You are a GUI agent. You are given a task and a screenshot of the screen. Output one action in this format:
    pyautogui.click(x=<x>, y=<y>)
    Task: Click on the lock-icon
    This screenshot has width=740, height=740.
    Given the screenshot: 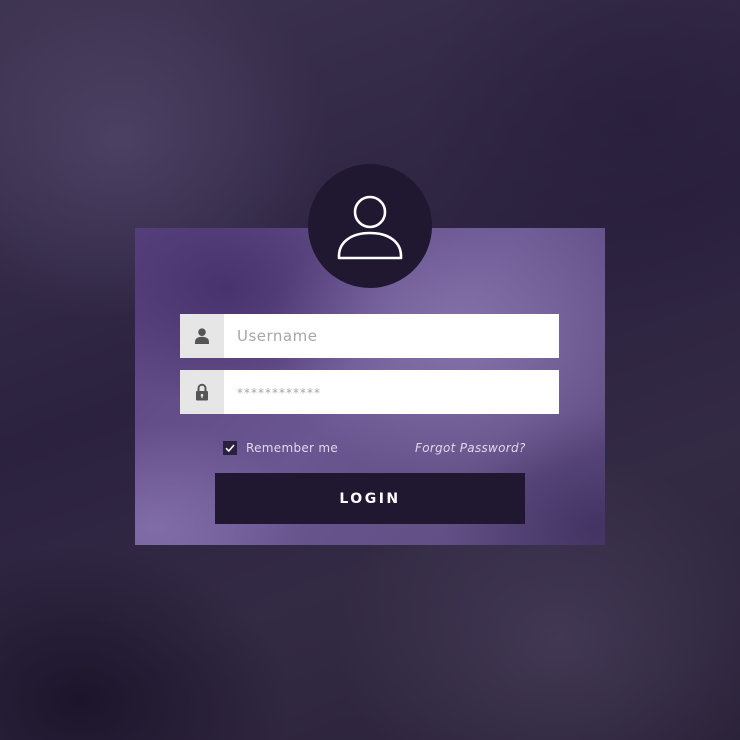 What is the action you would take?
    pyautogui.click(x=202, y=392)
    